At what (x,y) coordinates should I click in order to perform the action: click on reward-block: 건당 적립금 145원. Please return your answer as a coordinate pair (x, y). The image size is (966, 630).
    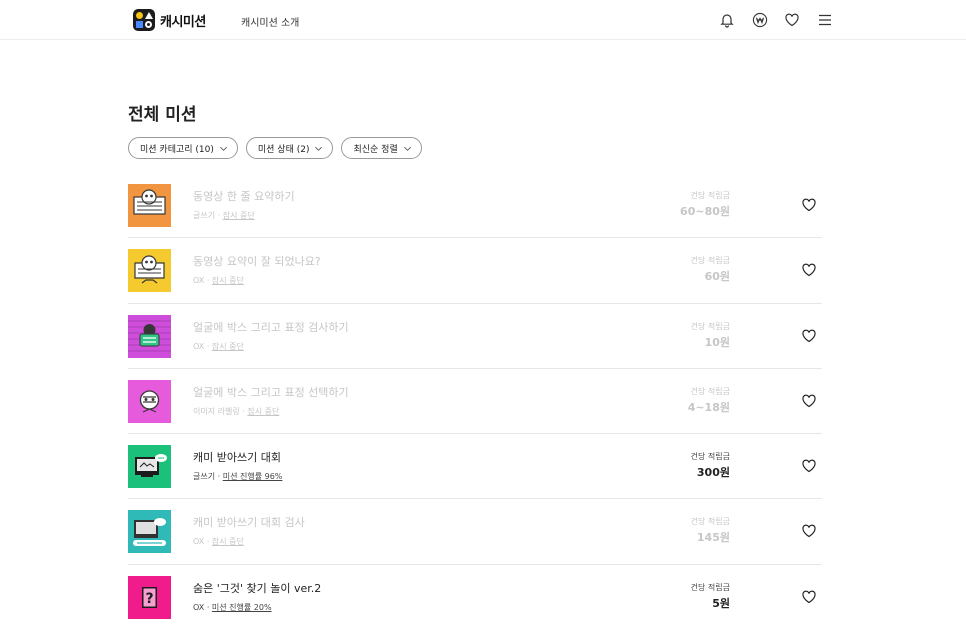
    Looking at the image, I should click on (710, 530).